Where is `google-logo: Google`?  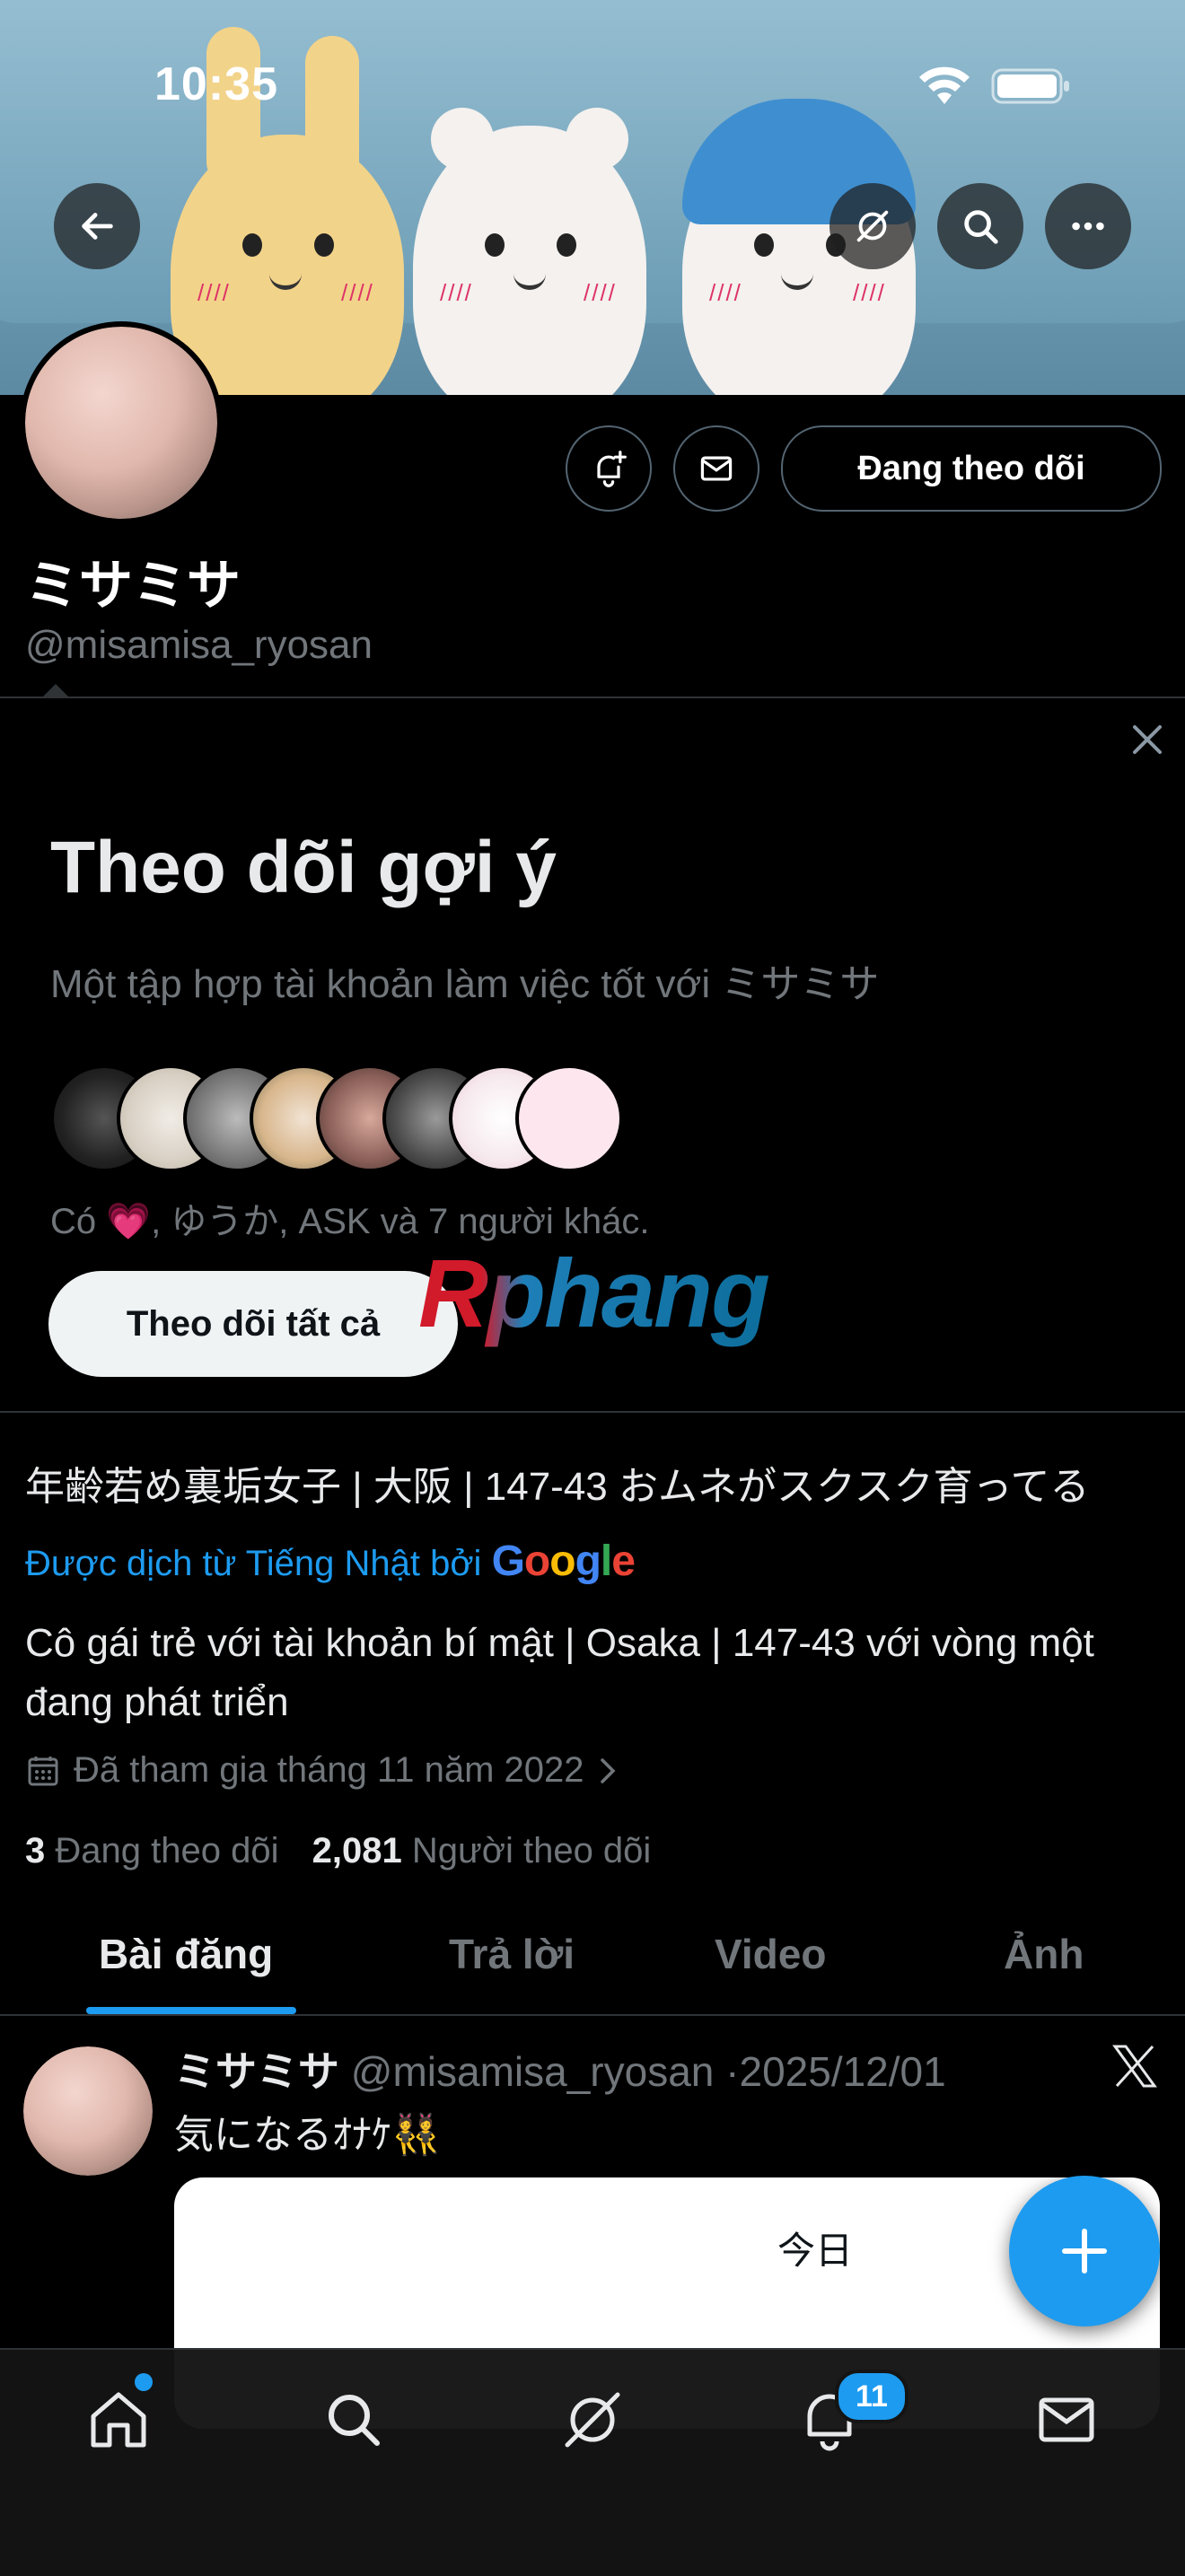 google-logo: Google is located at coordinates (563, 1561).